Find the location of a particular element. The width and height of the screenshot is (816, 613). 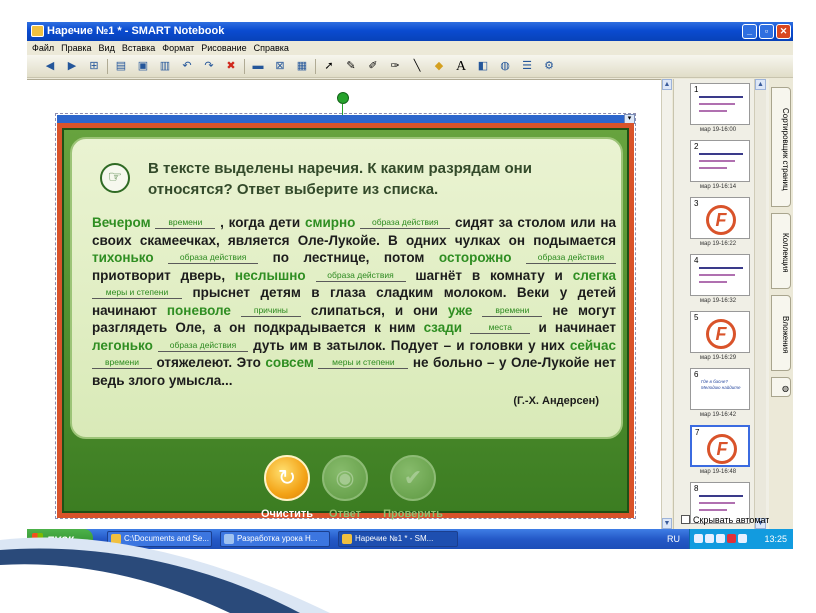

answer-button: ◉ is located at coordinates (345, 478).